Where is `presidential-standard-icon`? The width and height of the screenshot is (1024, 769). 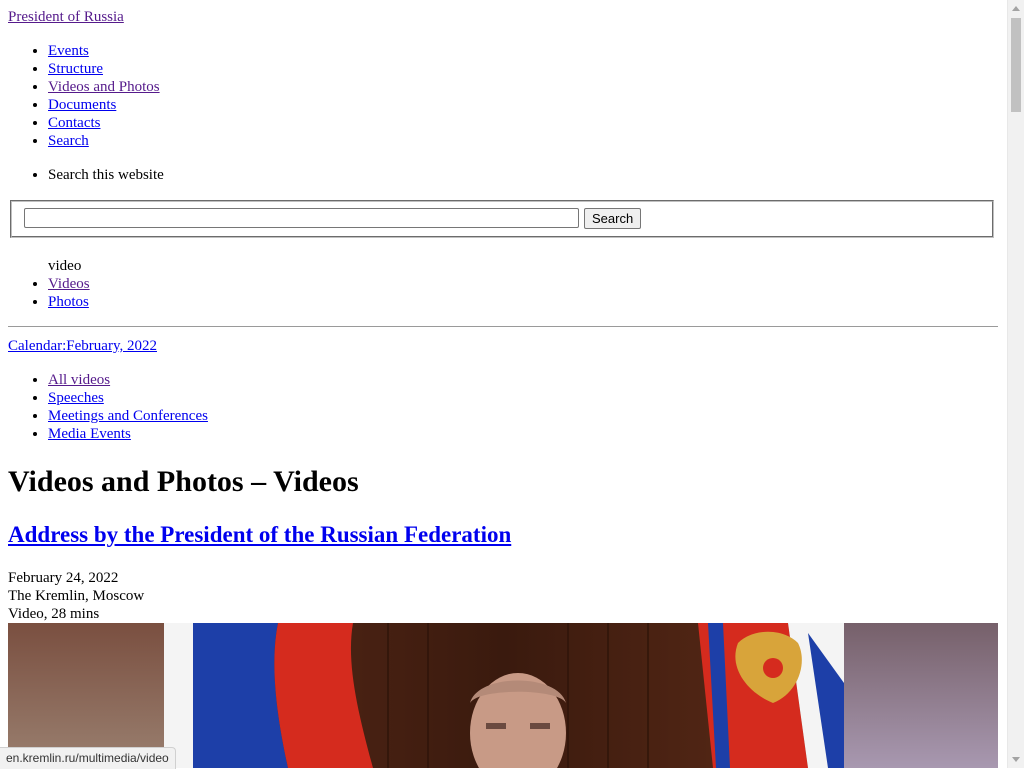 presidential-standard-icon is located at coordinates (771, 695).